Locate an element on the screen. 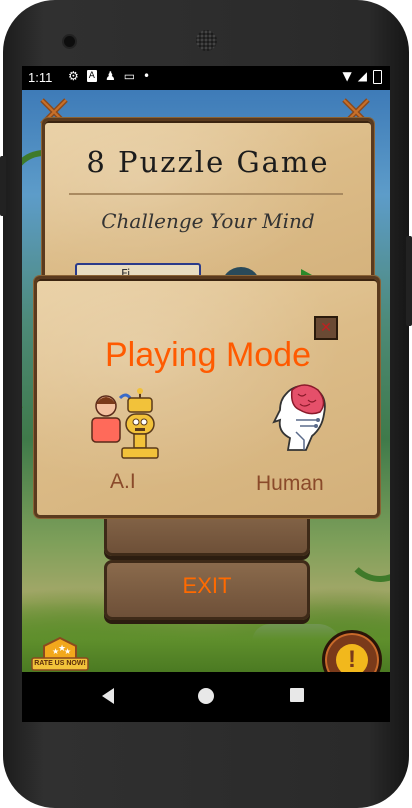  game-title: 8 Puzzle Game is located at coordinates (208, 162).